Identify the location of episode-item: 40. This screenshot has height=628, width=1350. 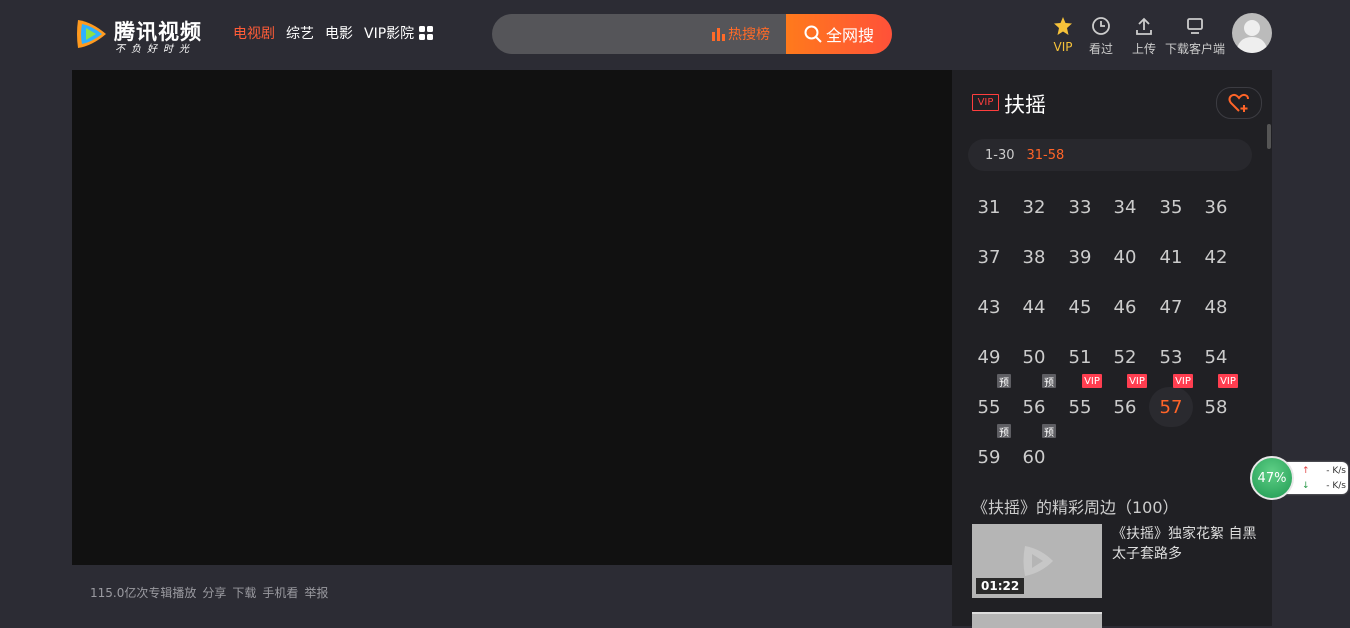
(1125, 257).